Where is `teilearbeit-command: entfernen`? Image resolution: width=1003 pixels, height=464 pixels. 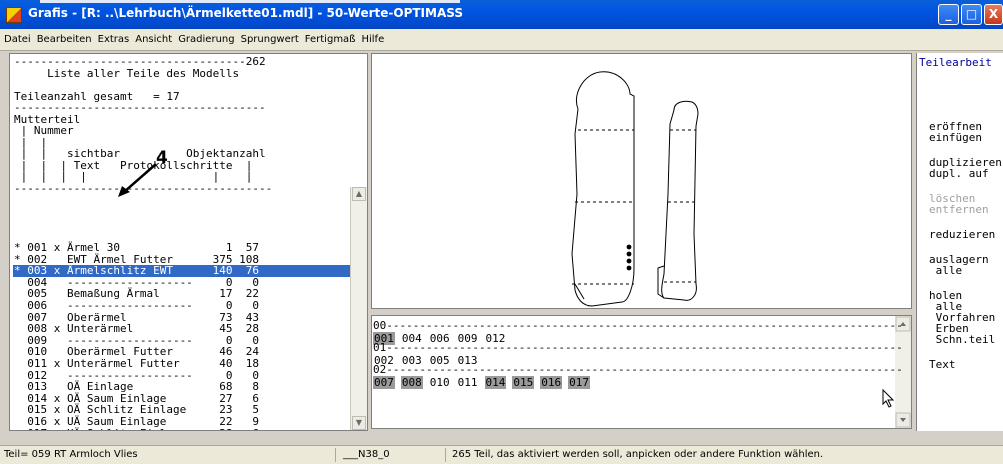 teilearbeit-command: entfernen is located at coordinates (959, 209).